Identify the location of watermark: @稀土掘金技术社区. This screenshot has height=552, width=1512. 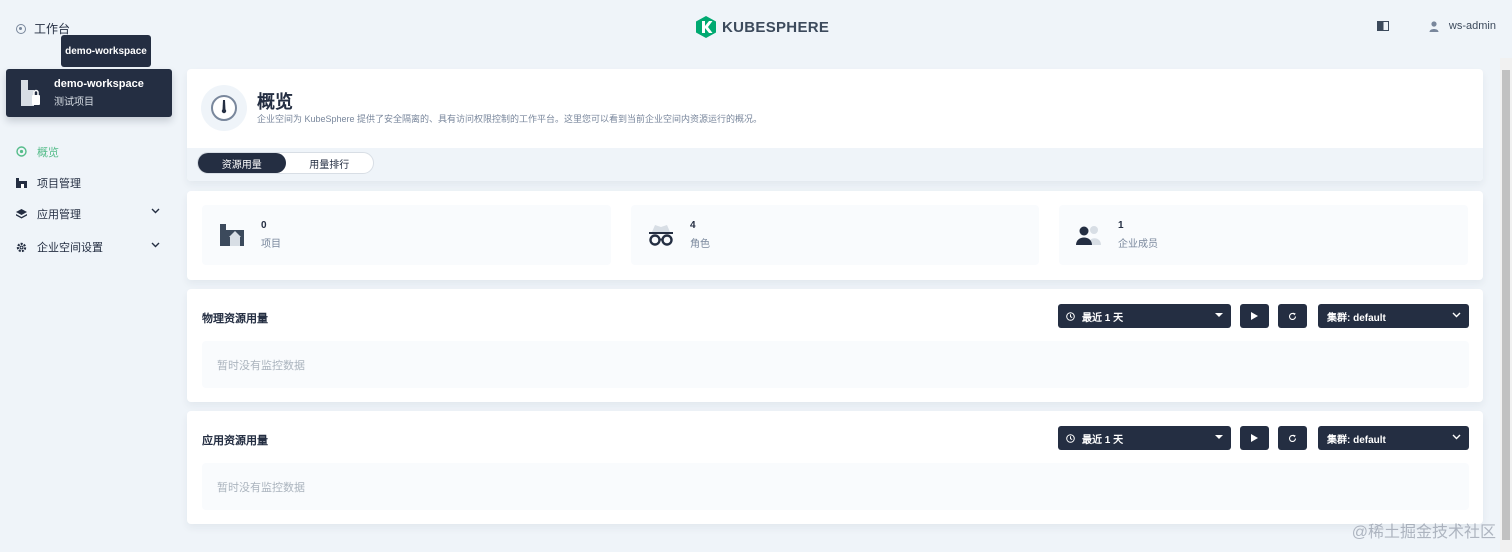
(1423, 532).